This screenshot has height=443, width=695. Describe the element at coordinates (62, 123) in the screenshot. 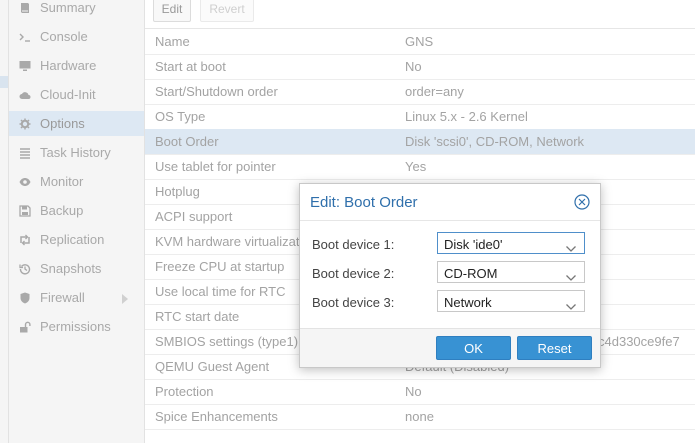

I see `sidebar-item-label: Options` at that location.